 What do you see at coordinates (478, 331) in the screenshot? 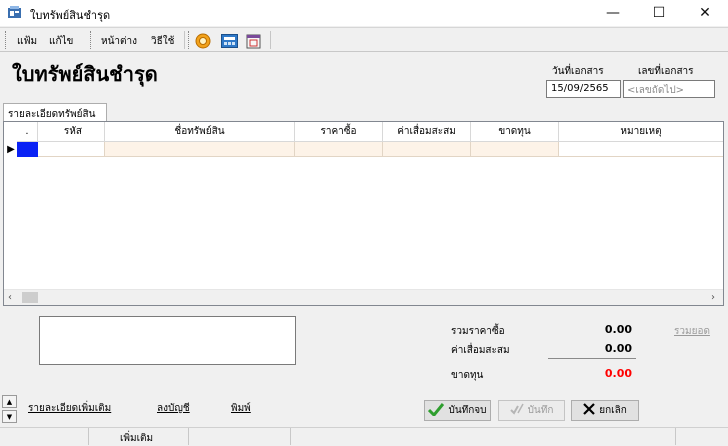
I see `total-purchase-label: รวมราคาซื้อ` at bounding box center [478, 331].